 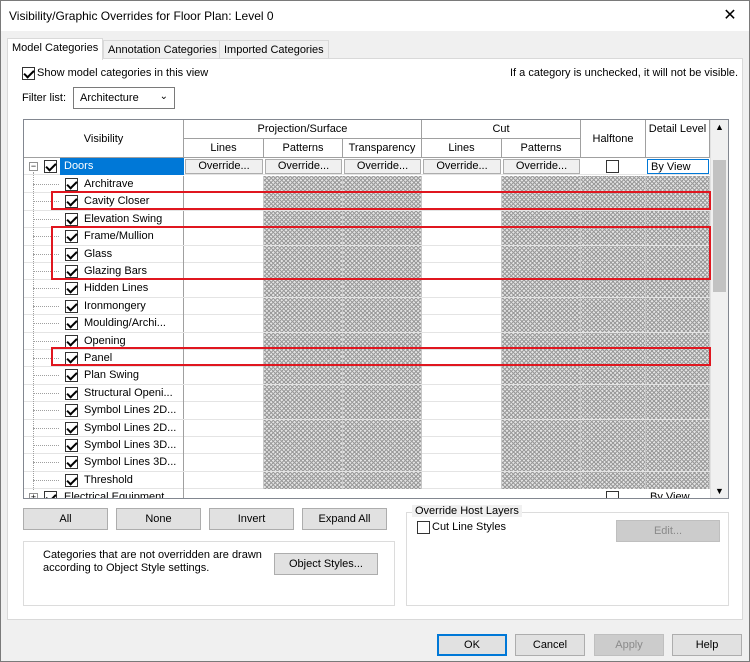 What do you see at coordinates (730, 16) in the screenshot?
I see `close-icon: ✕` at bounding box center [730, 16].